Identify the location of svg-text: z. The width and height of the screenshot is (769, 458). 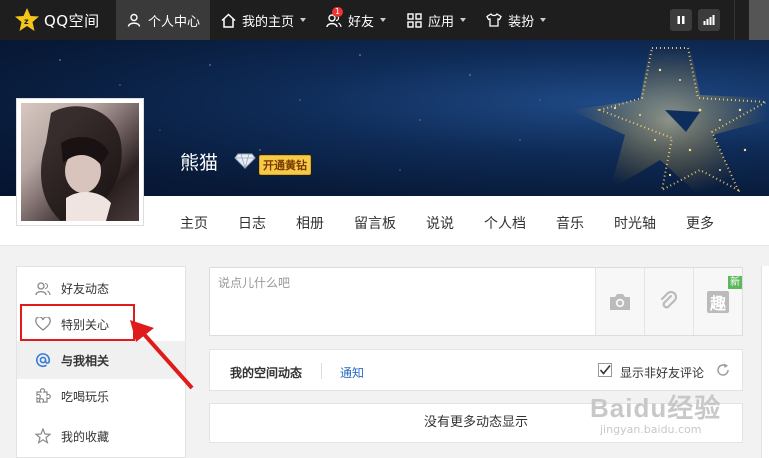
(26, 21).